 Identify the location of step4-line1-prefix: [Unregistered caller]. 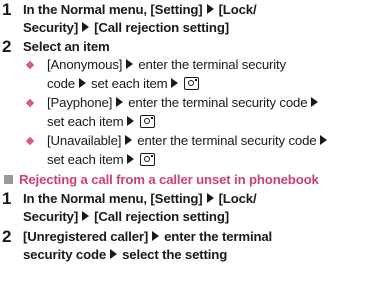
(86, 236).